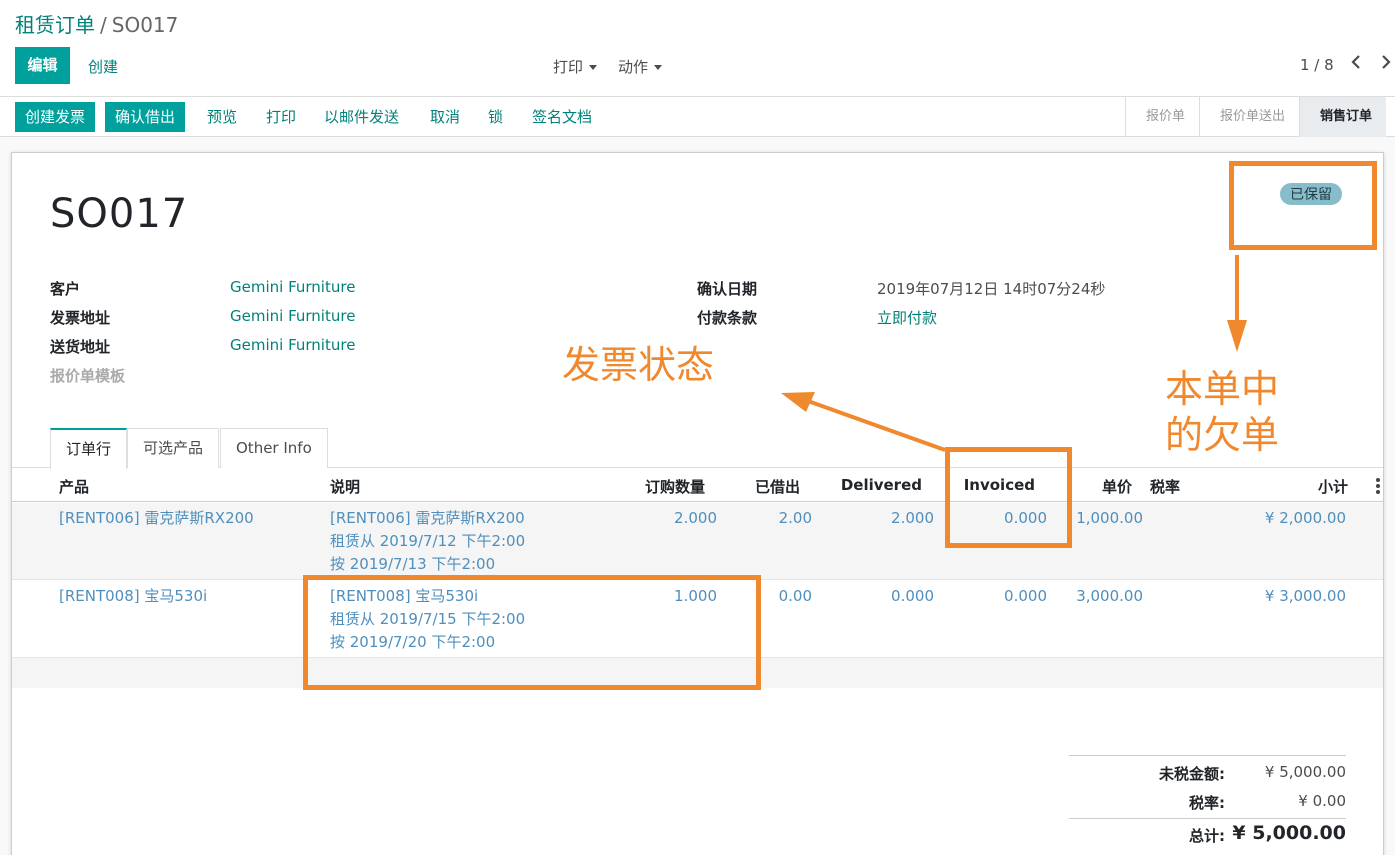 Image resolution: width=1395 pixels, height=855 pixels. I want to click on tab-other-info: Other Info, so click(274, 448).